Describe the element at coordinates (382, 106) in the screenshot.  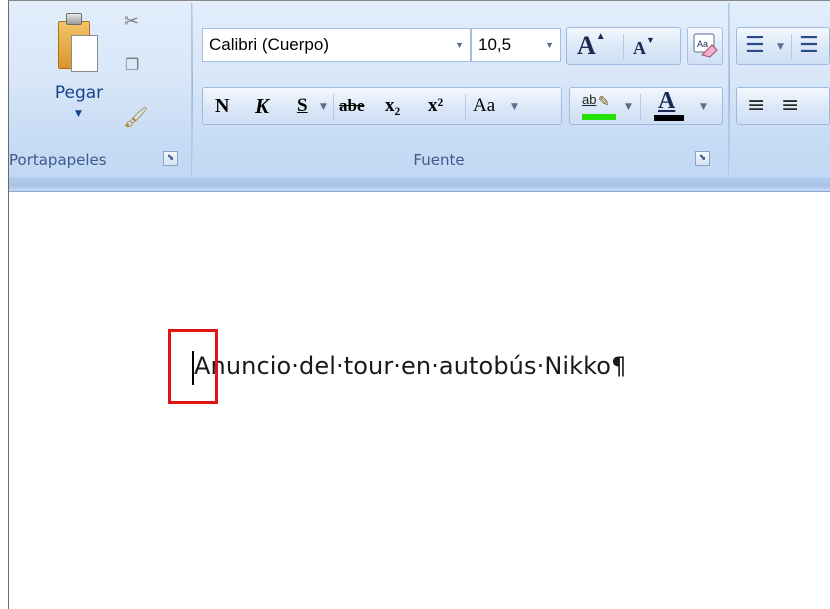
I see `font-style-buttons-group: N K S ▼ abe x₂ x² Aa ▼` at that location.